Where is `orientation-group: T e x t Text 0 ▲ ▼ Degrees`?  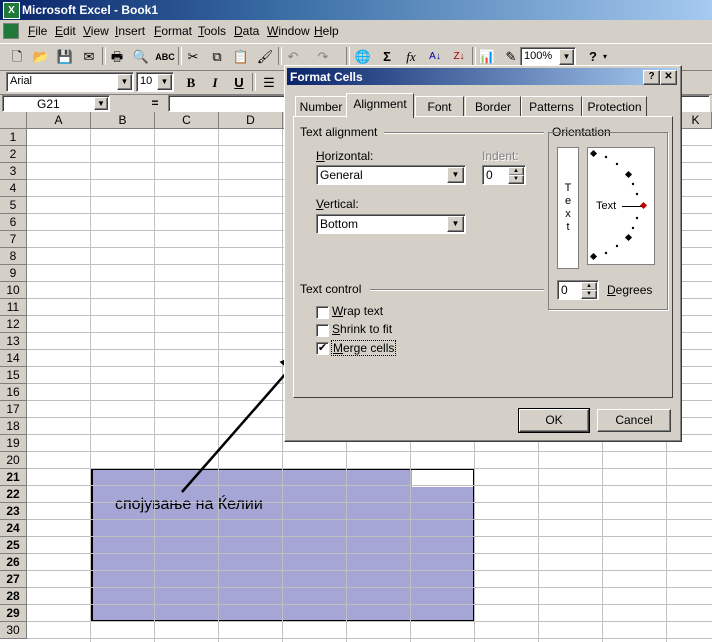 orientation-group: T e x t Text 0 ▲ ▼ Degrees is located at coordinates (608, 221).